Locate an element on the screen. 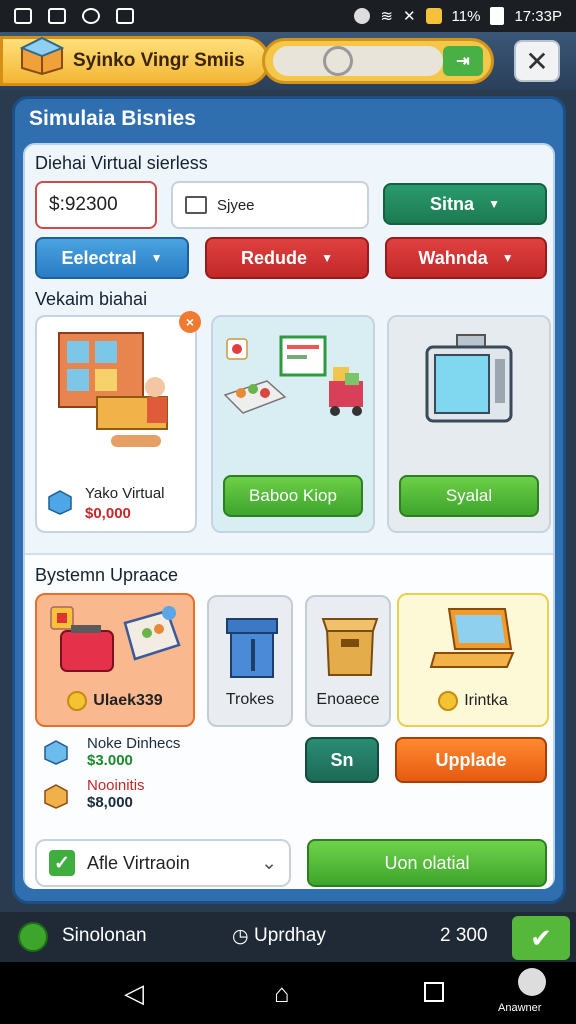 This screenshot has height=1024, width=576. export-icon: ⇥ is located at coordinates (463, 61).